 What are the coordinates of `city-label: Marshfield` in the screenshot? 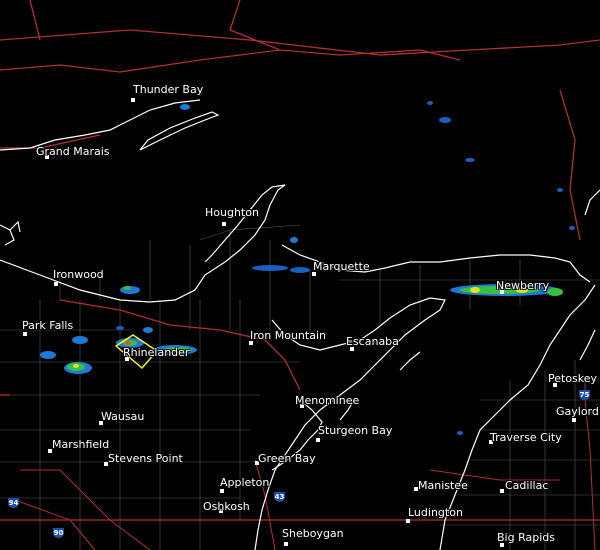 It's located at (81, 444).